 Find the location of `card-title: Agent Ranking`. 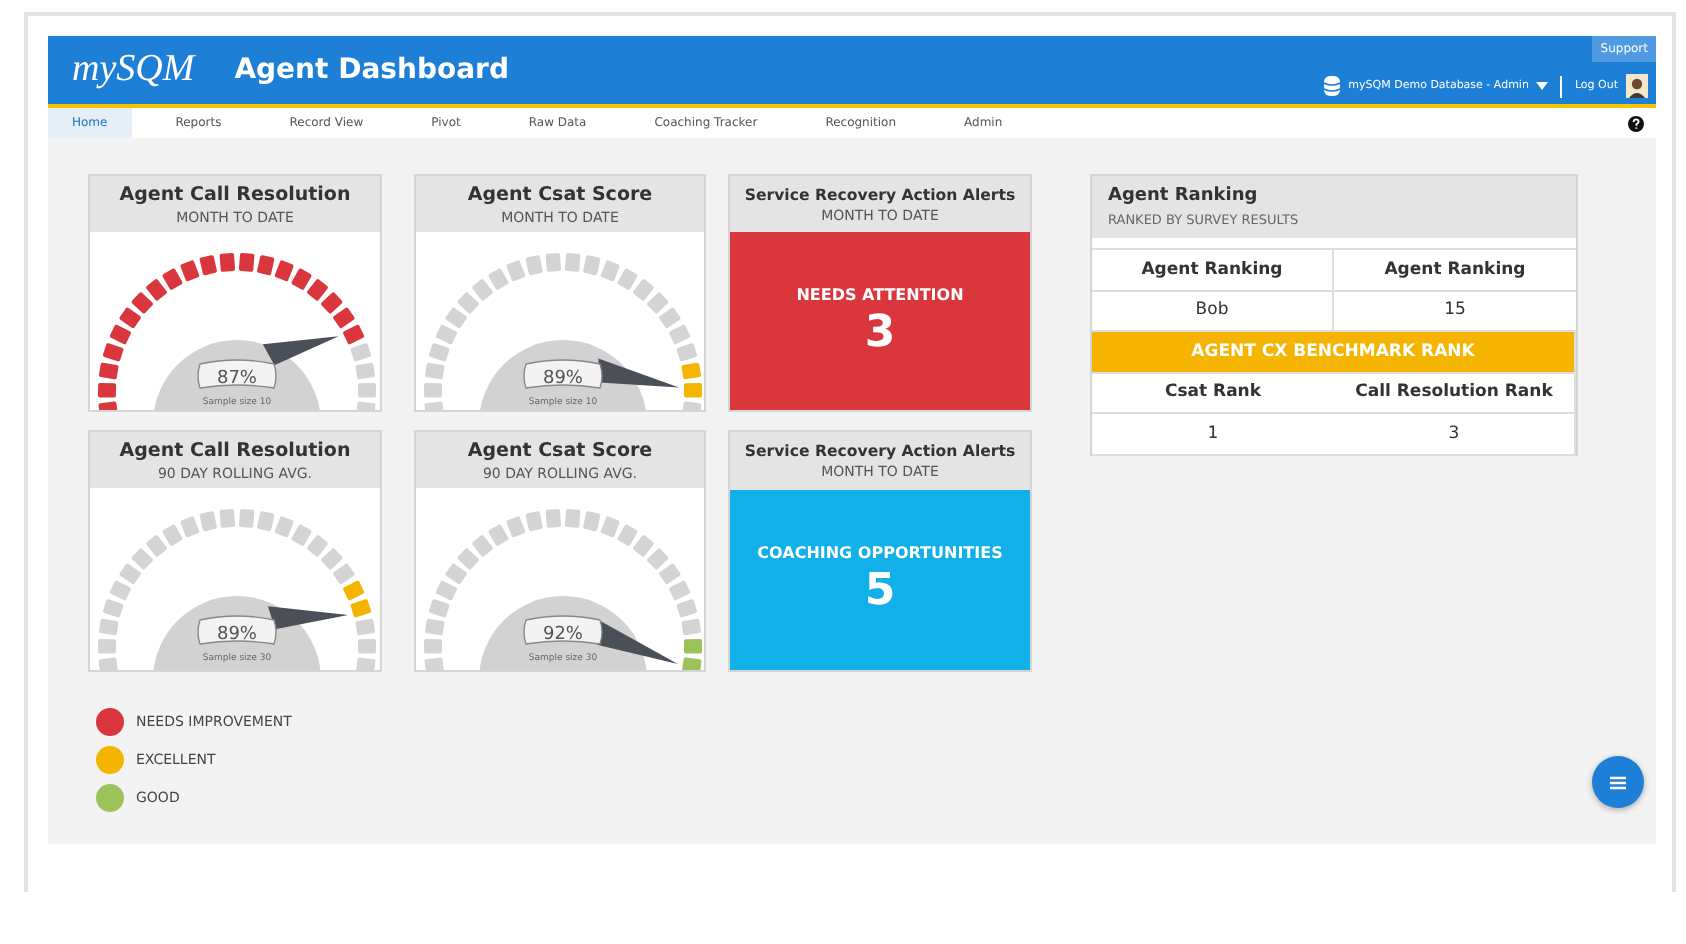

card-title: Agent Ranking is located at coordinates (1184, 196).